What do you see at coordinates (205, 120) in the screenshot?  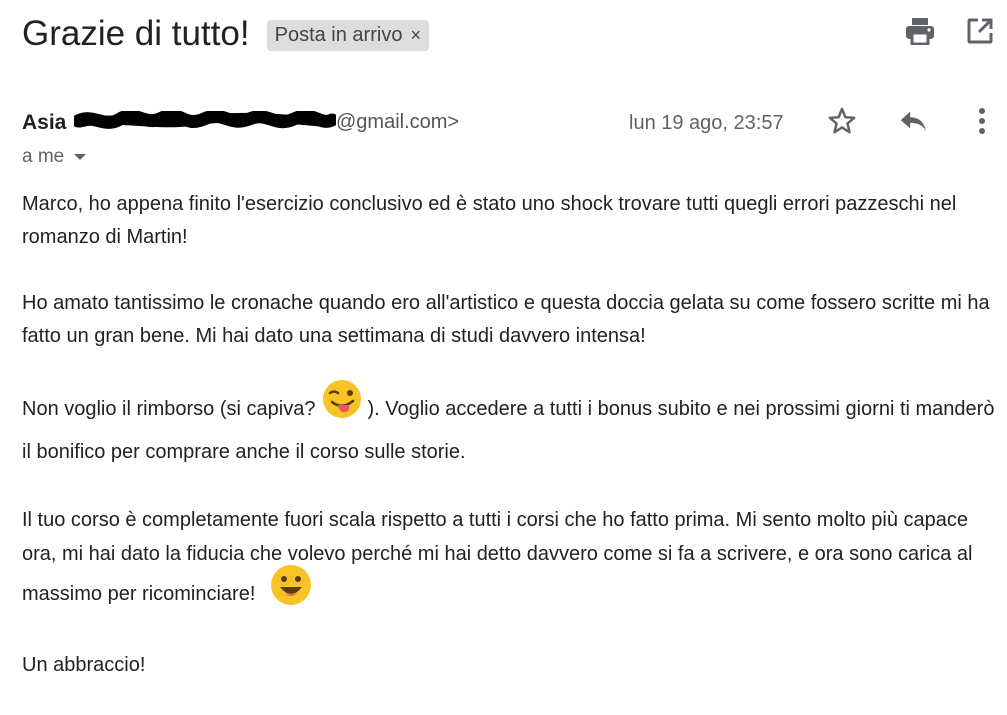 I see `redaction-scribble` at bounding box center [205, 120].